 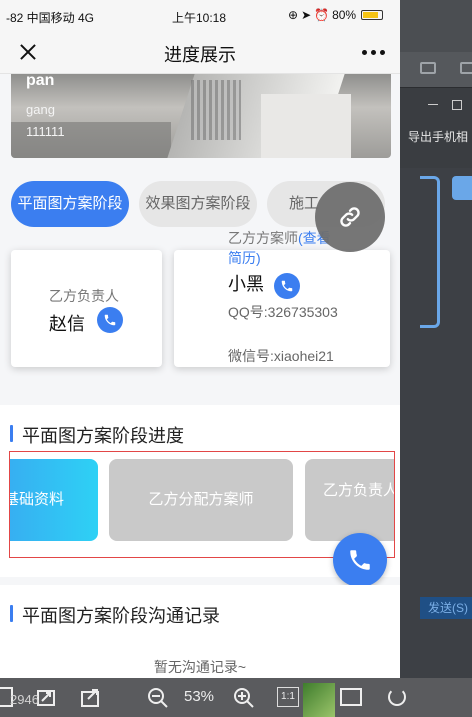 I want to click on selection-frame, so click(x=430, y=252).